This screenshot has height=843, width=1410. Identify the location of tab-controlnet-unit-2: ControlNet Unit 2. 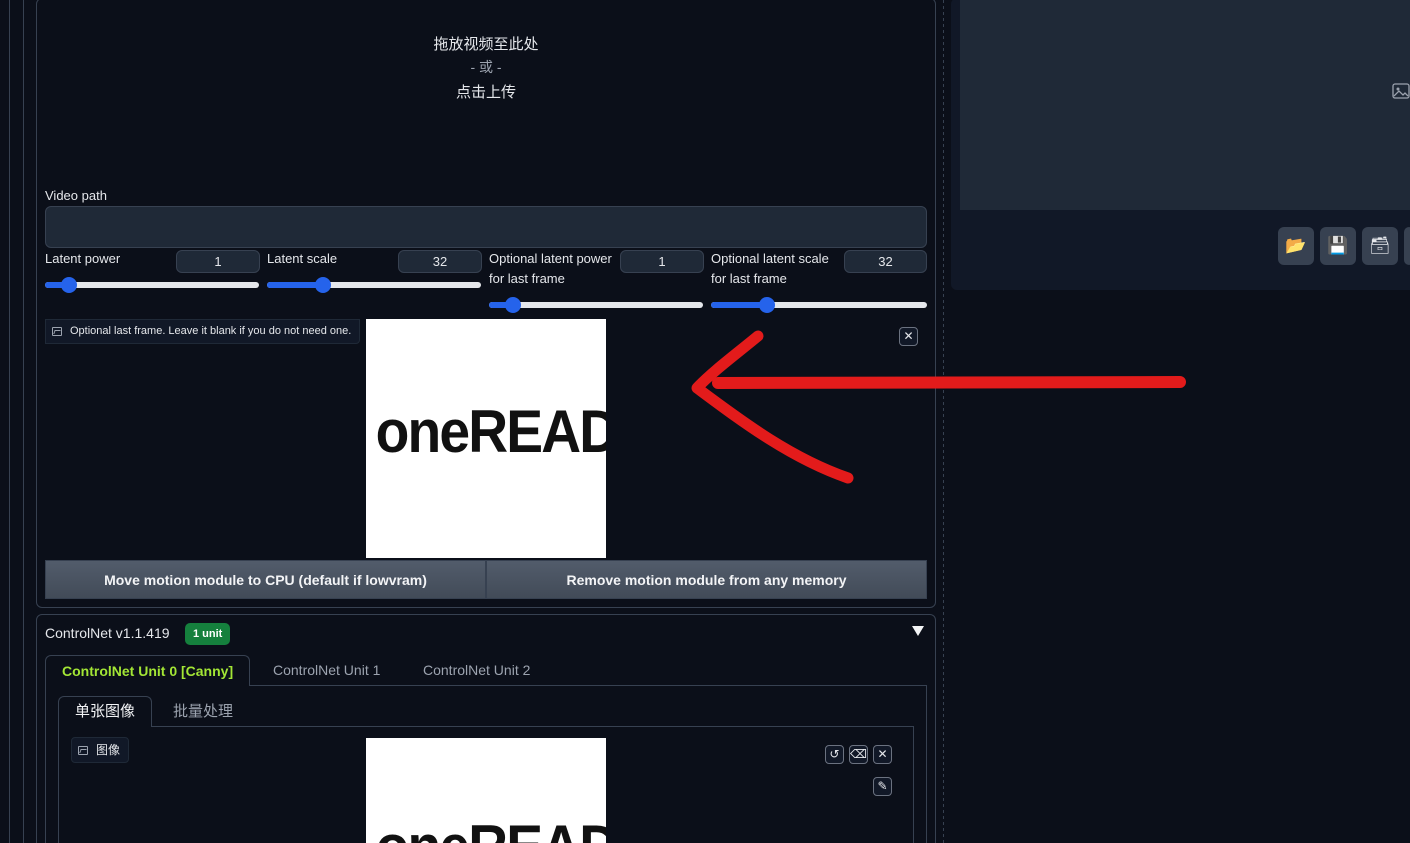
(476, 670).